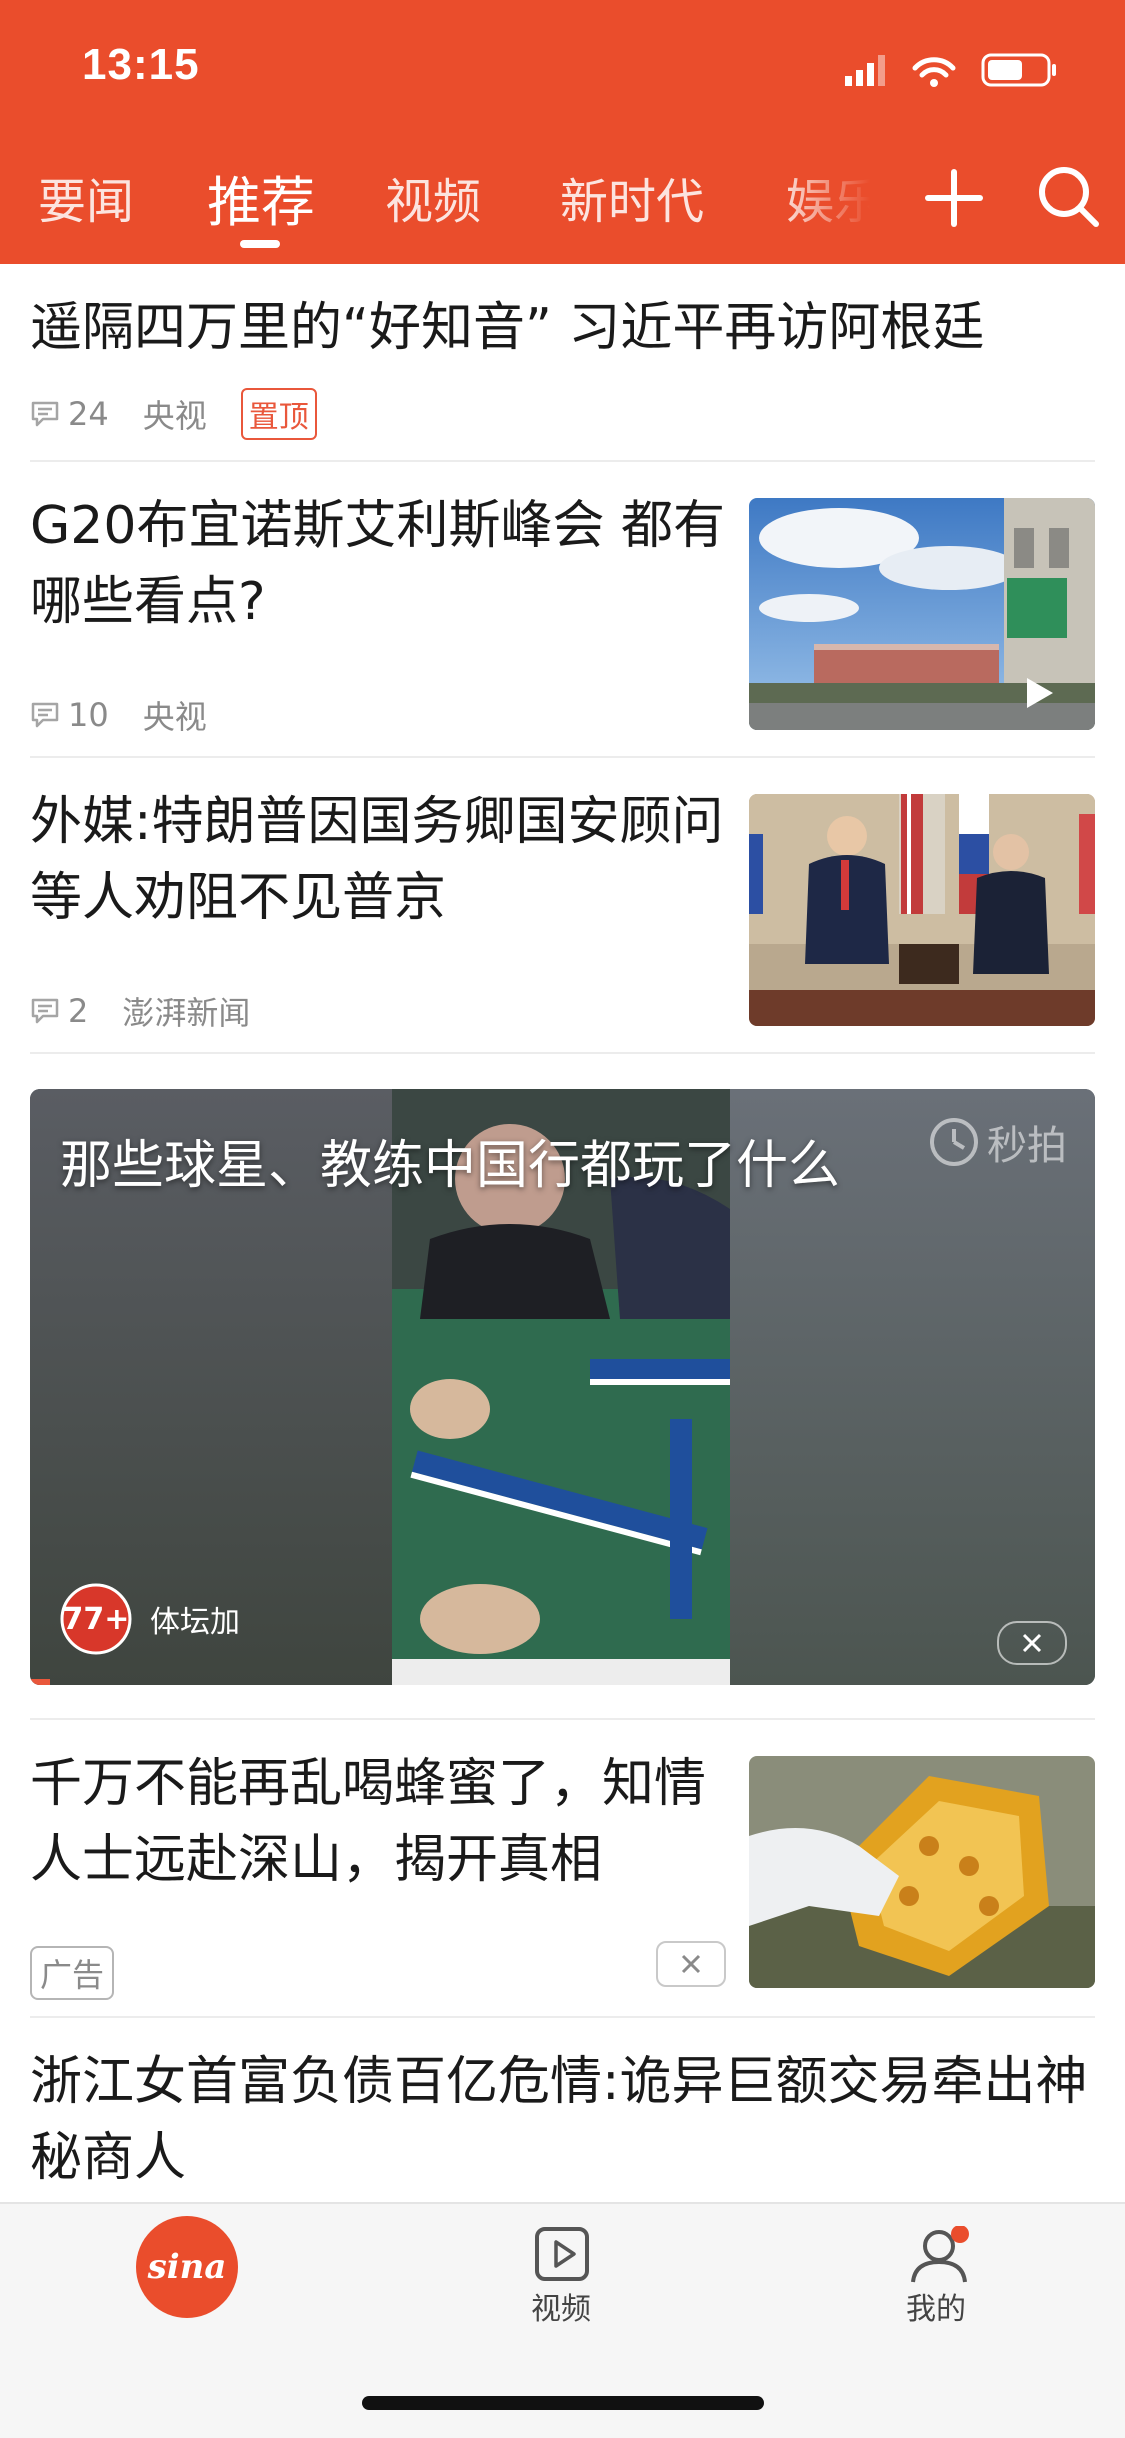 The width and height of the screenshot is (1125, 2438). What do you see at coordinates (632, 197) in the screenshot?
I see `tab-xinshidai: 新时代` at bounding box center [632, 197].